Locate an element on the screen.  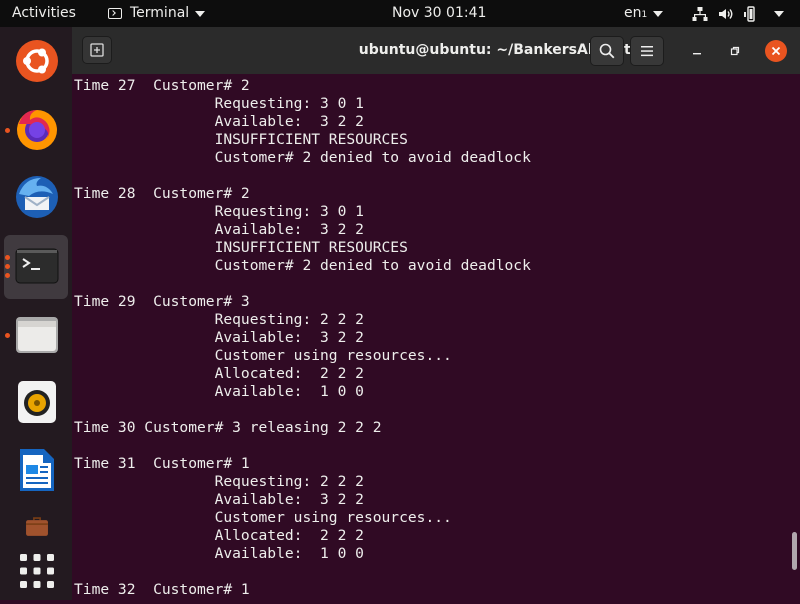
firefox-icon is located at coordinates (37, 130).